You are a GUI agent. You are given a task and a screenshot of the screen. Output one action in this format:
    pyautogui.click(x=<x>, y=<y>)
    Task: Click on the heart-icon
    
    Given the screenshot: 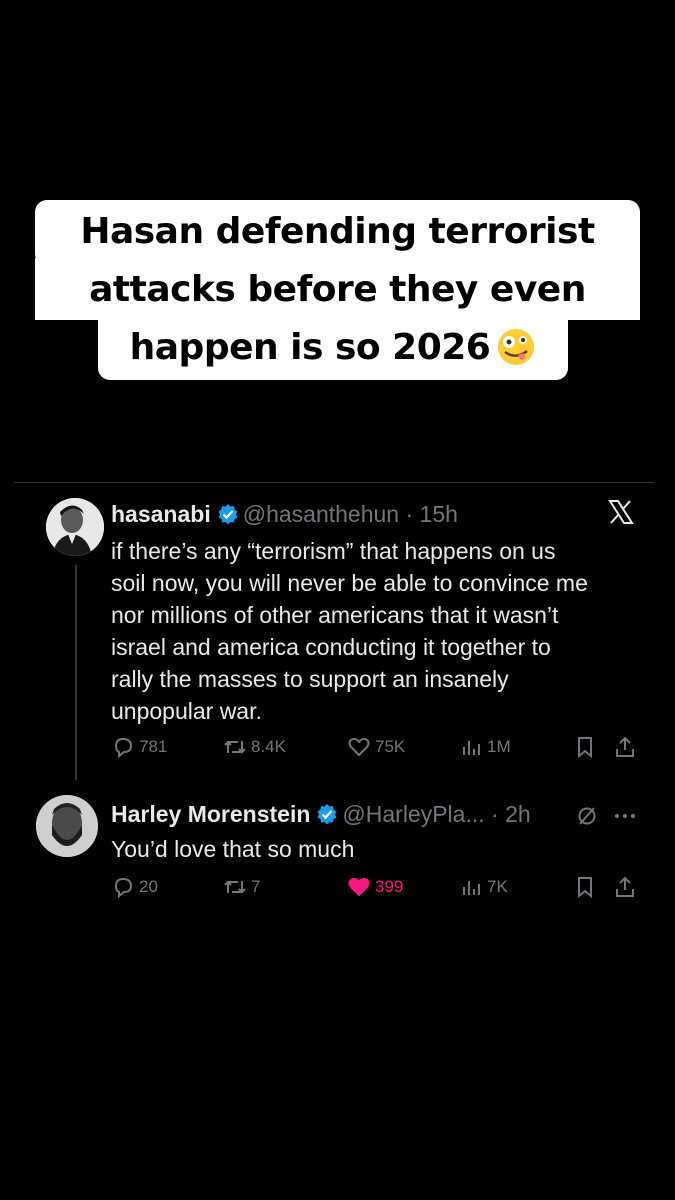 What is the action you would take?
    pyautogui.click(x=359, y=747)
    